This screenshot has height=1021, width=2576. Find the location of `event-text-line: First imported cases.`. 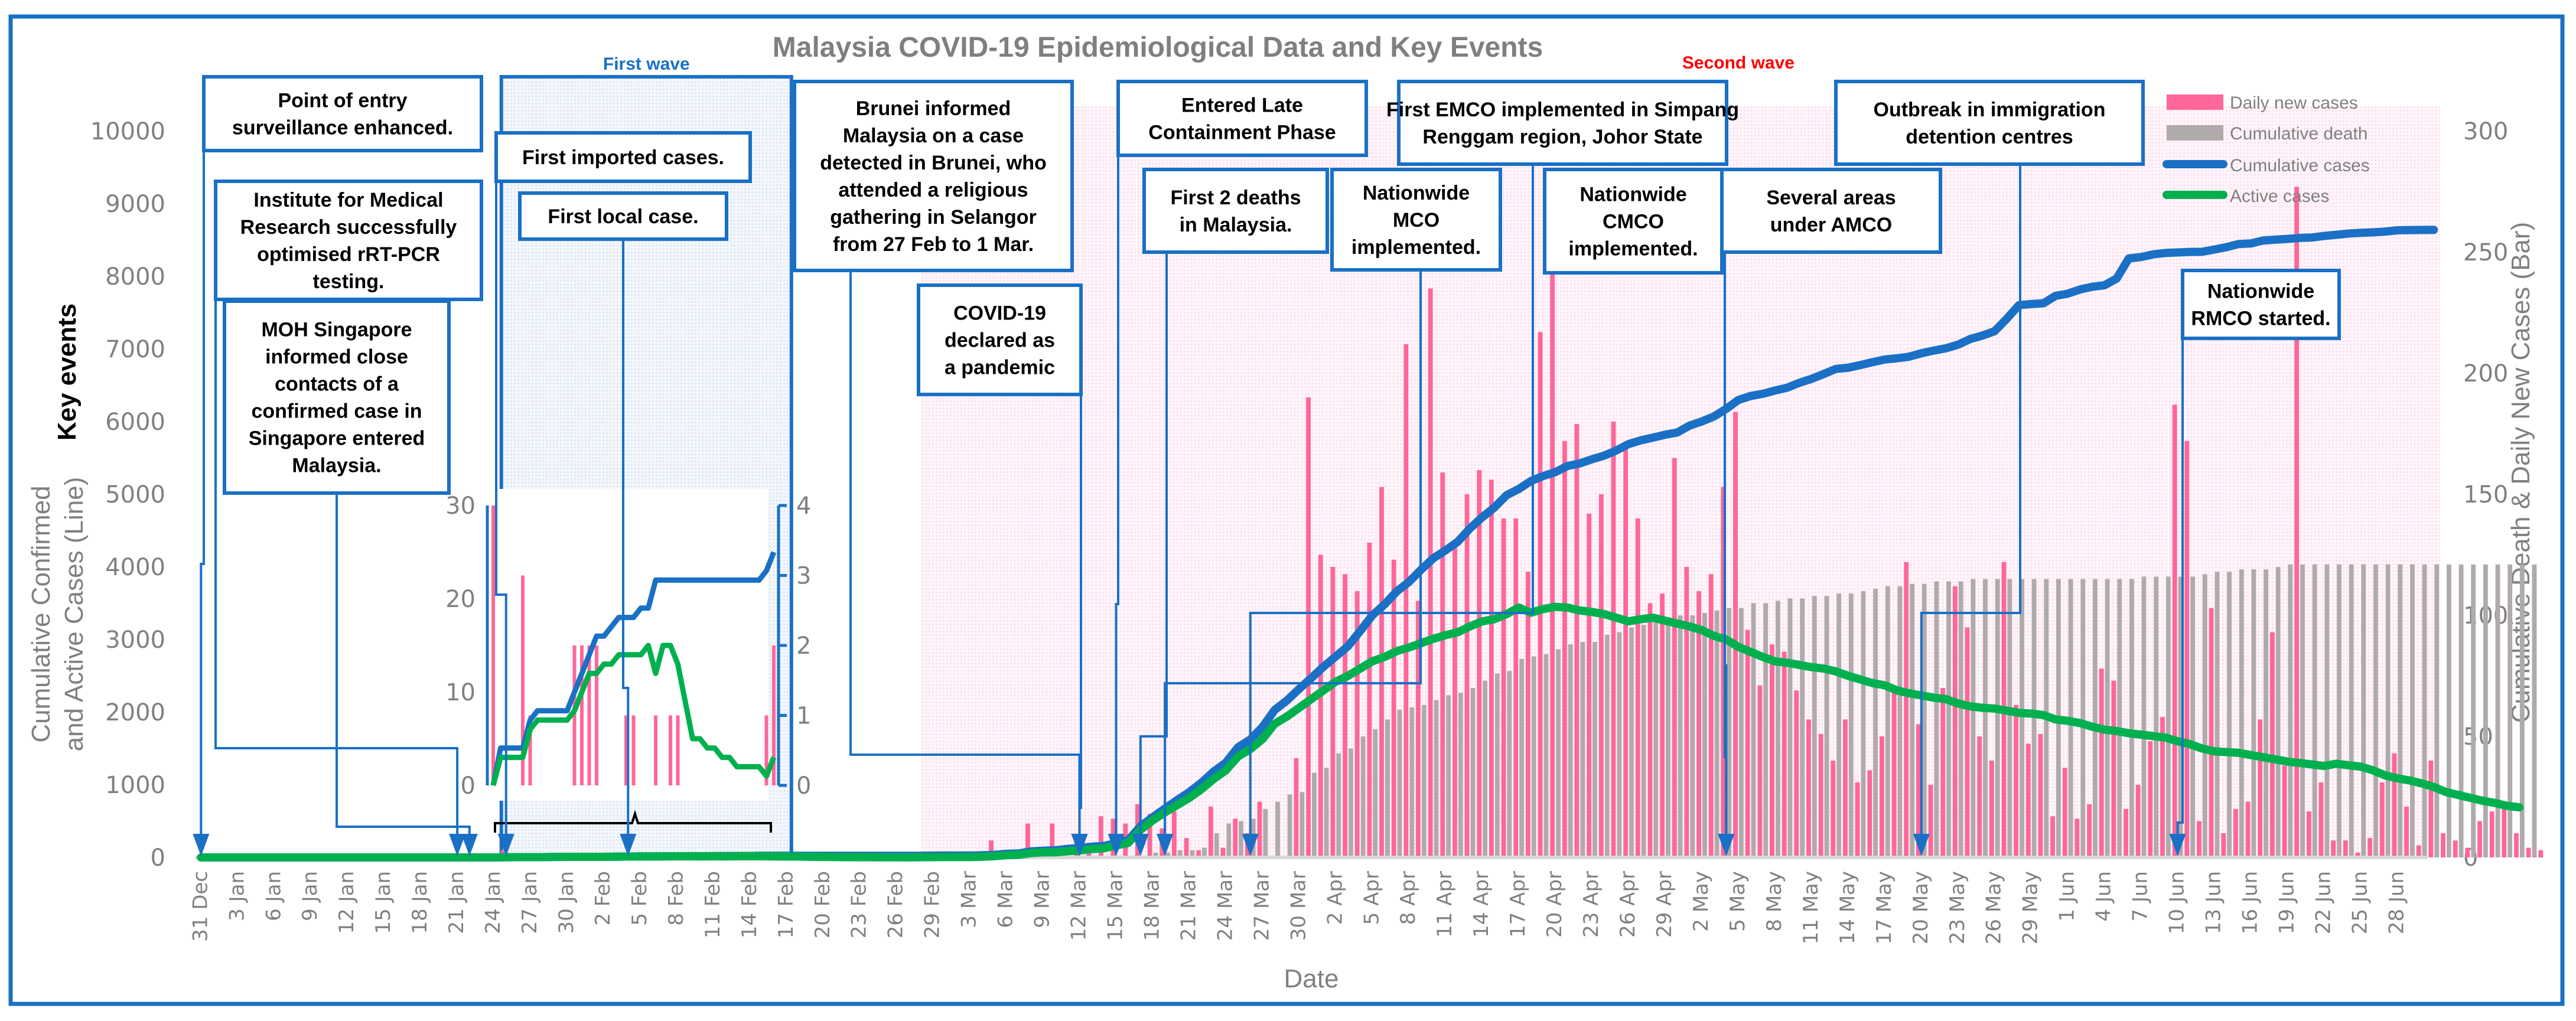

event-text-line: First imported cases. is located at coordinates (623, 158).